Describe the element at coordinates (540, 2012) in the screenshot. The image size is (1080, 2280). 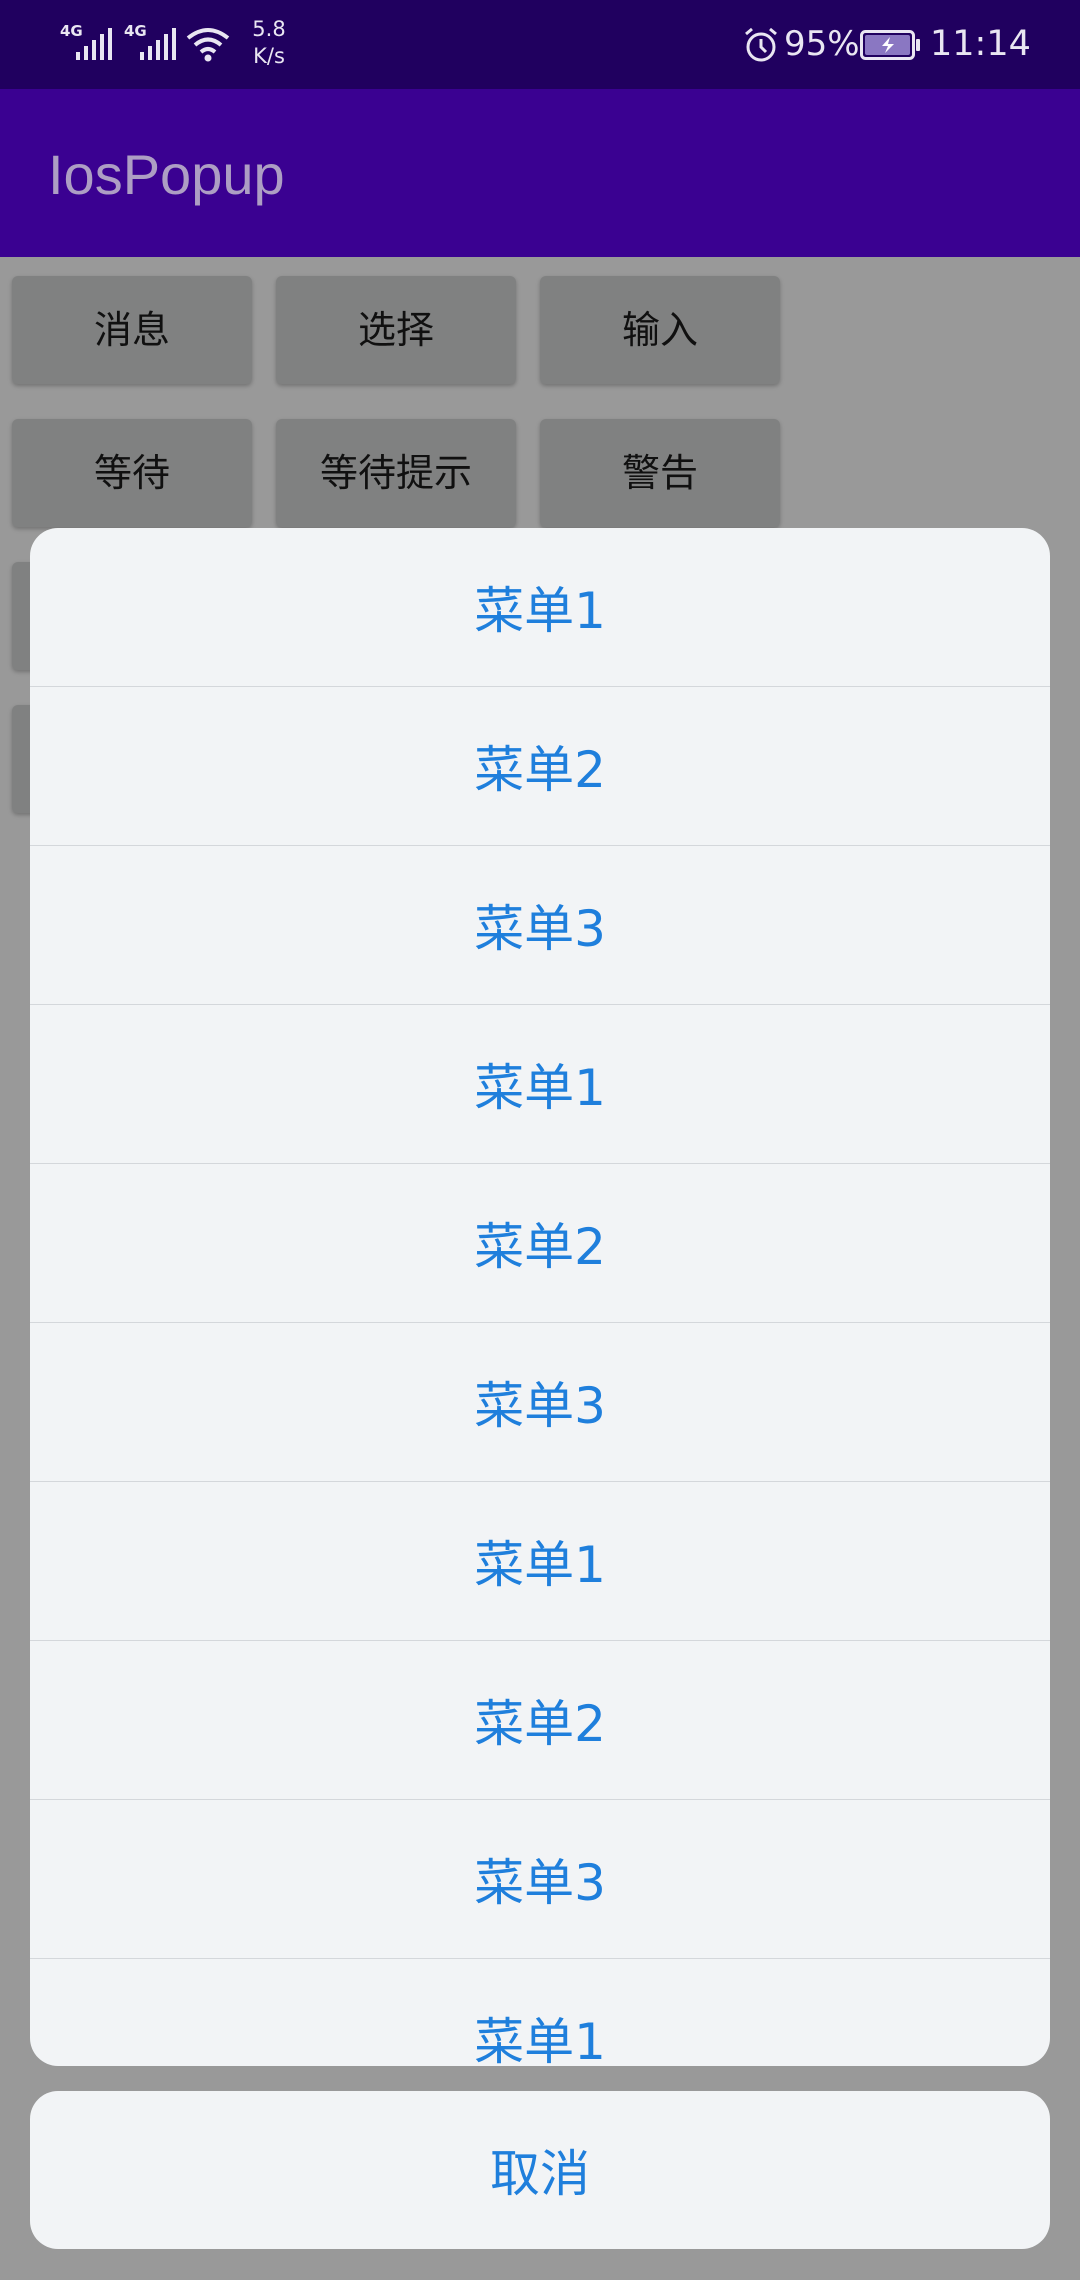
I see `menu-item-10: 菜单1` at that location.